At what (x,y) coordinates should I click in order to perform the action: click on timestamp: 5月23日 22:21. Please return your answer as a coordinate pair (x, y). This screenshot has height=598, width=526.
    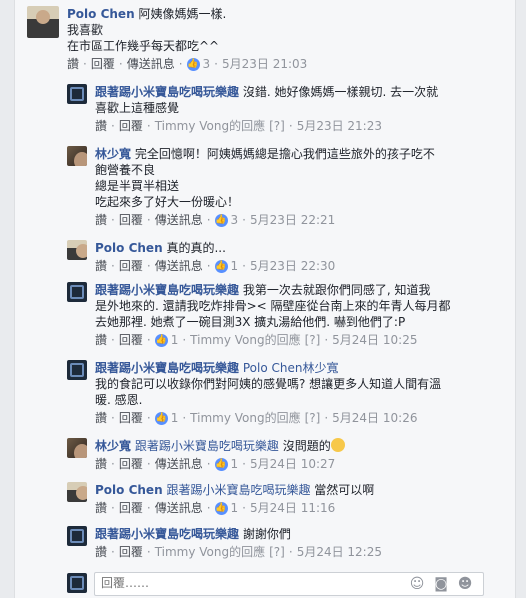
    Looking at the image, I should click on (292, 220).